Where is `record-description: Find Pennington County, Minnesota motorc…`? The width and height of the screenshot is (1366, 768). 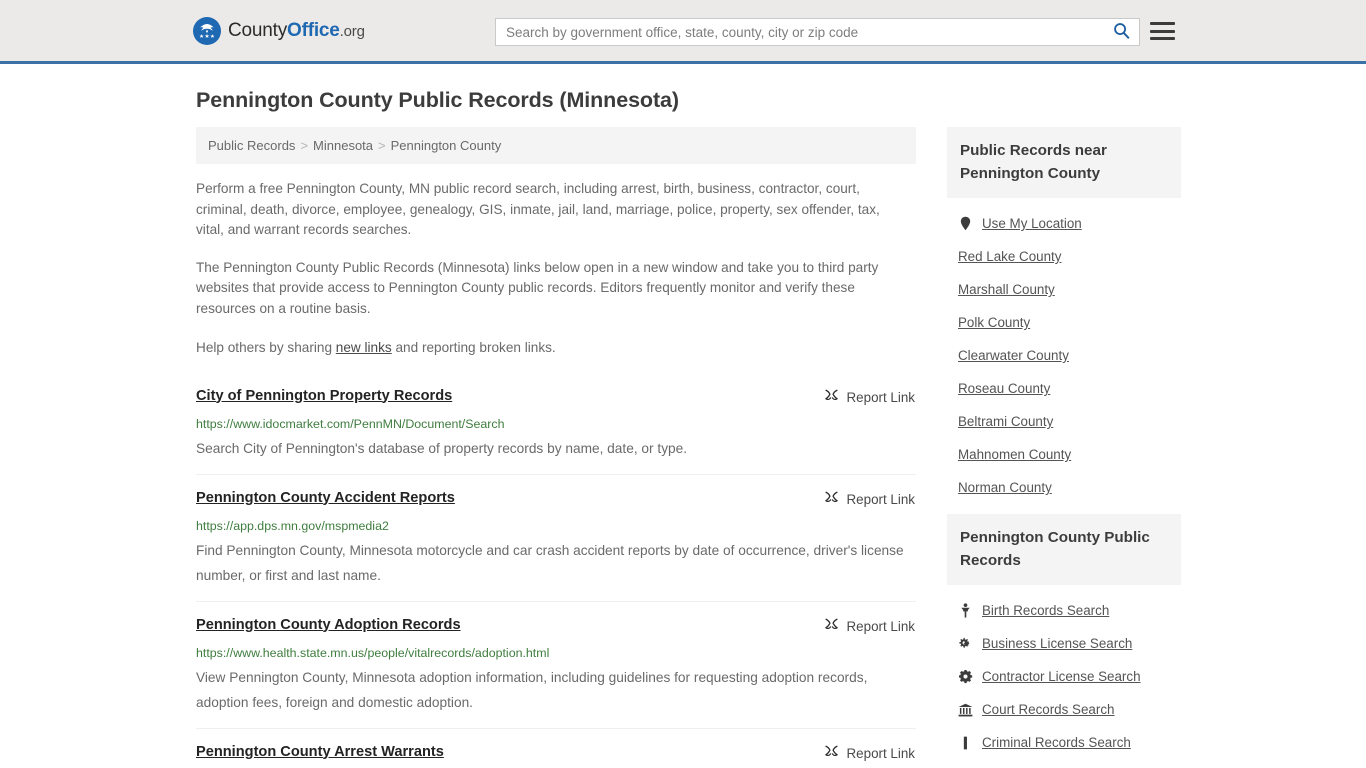 record-description: Find Pennington County, Minnesota motorc… is located at coordinates (550, 562).